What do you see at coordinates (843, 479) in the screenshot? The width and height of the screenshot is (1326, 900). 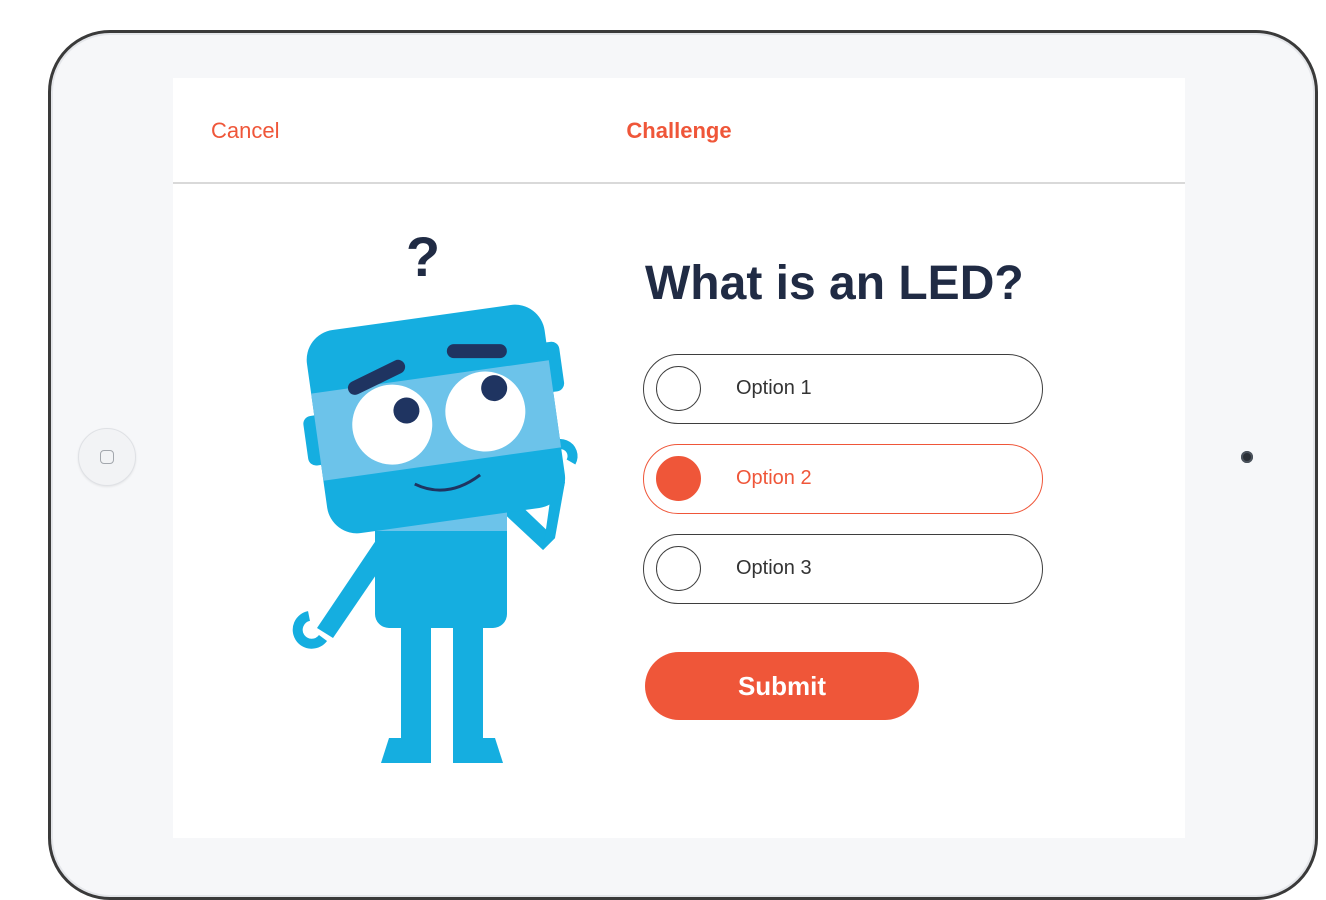 I see `option-2: Option 2` at bounding box center [843, 479].